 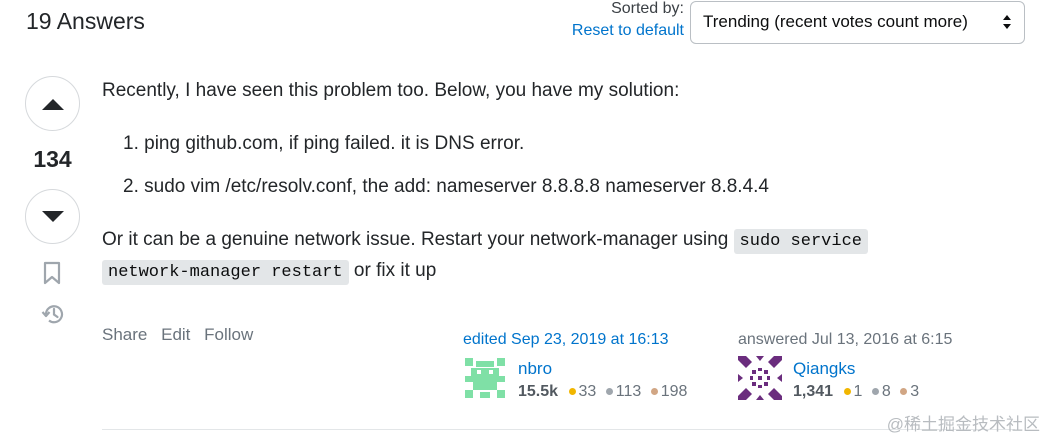 I want to click on upvote-button, so click(x=52, y=103).